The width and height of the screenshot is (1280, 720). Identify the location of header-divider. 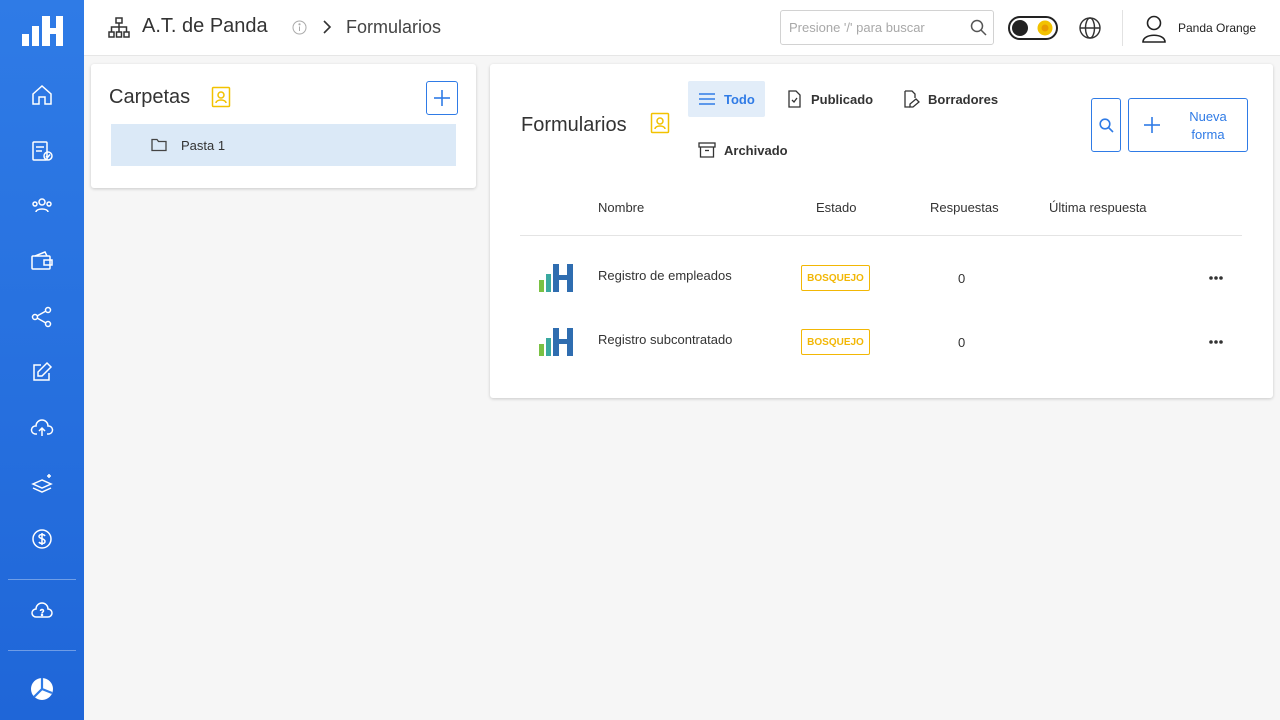
(1122, 28).